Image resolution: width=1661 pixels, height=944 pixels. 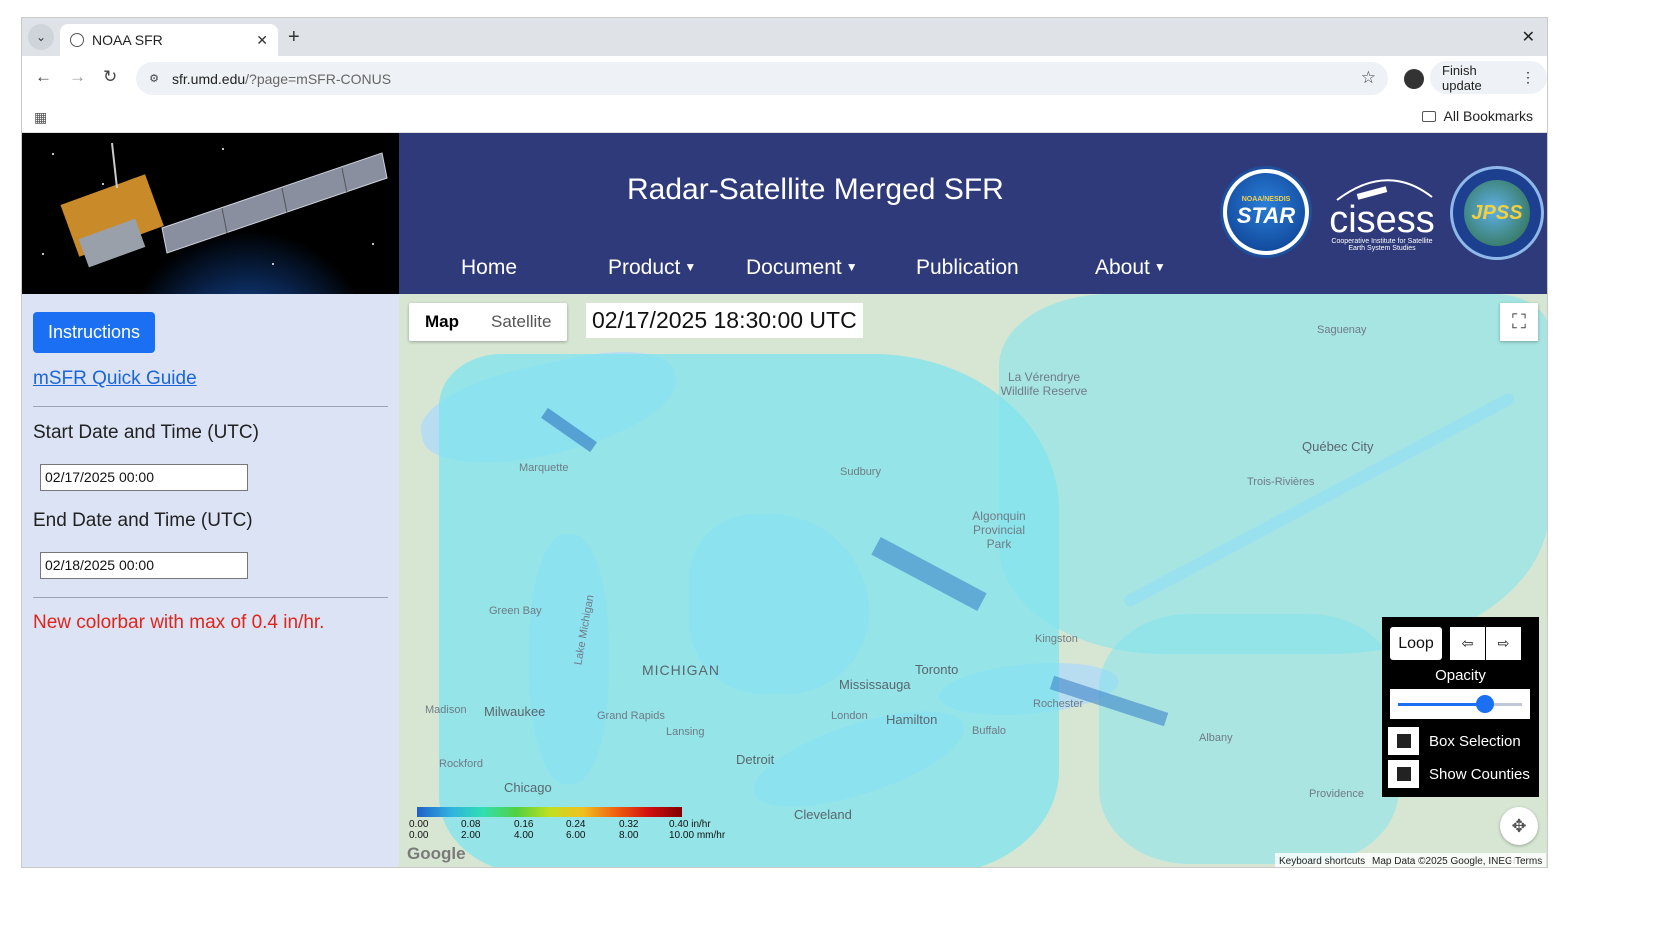 I want to click on colorbar-tick: 0.40 in/hr 10.00 mm/hr, so click(x=697, y=830).